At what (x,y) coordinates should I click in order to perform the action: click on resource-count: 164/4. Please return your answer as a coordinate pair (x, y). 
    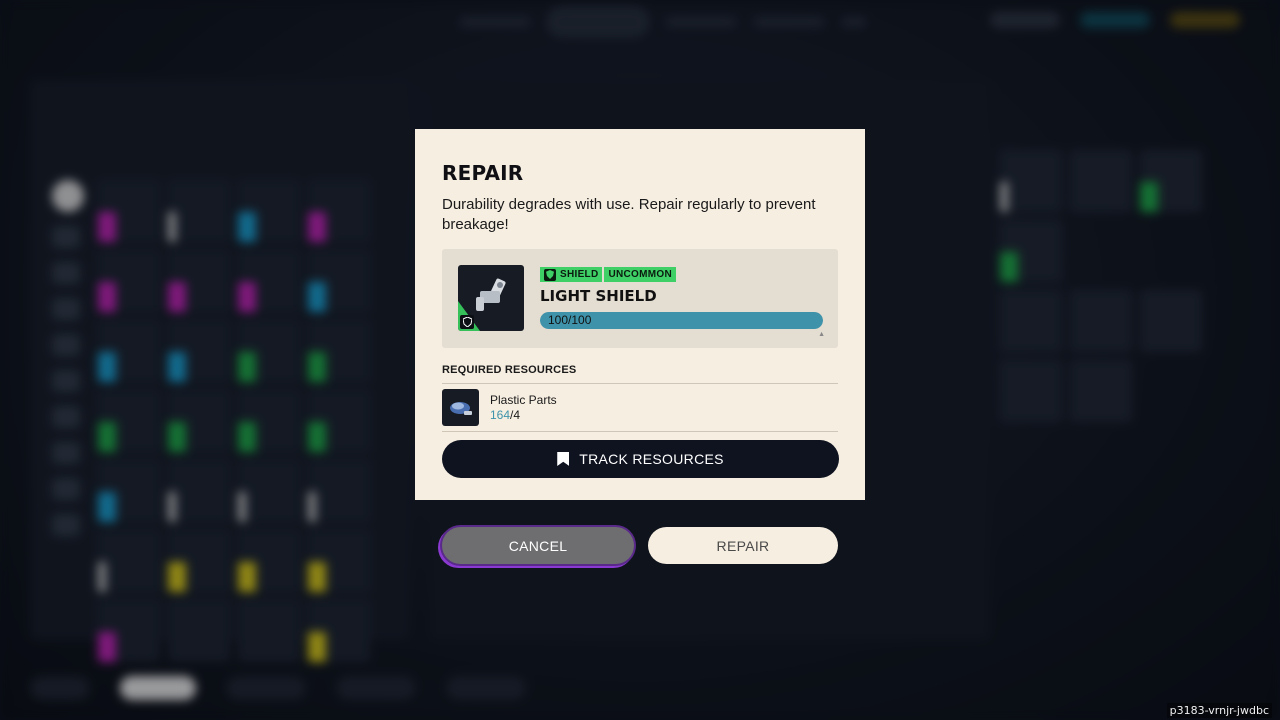
    Looking at the image, I should click on (523, 415).